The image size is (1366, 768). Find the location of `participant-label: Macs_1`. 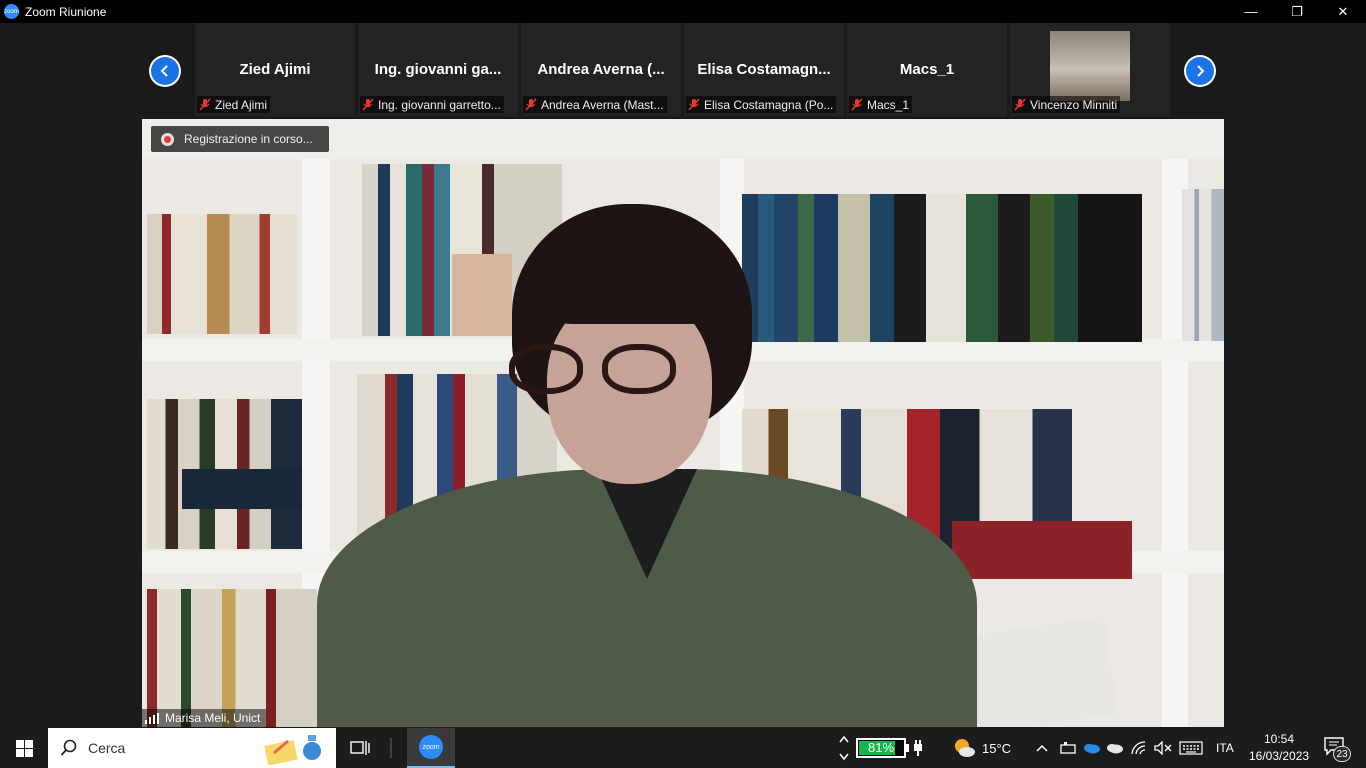

participant-label: Macs_1 is located at coordinates (881, 104).